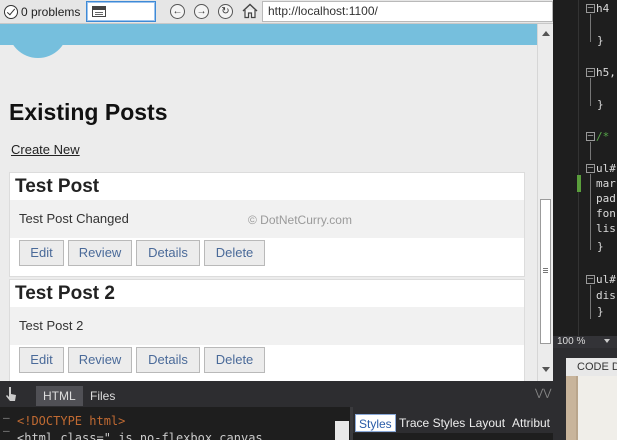 This screenshot has height=440, width=617. What do you see at coordinates (99, 11) in the screenshot?
I see `browser-window-icon` at bounding box center [99, 11].